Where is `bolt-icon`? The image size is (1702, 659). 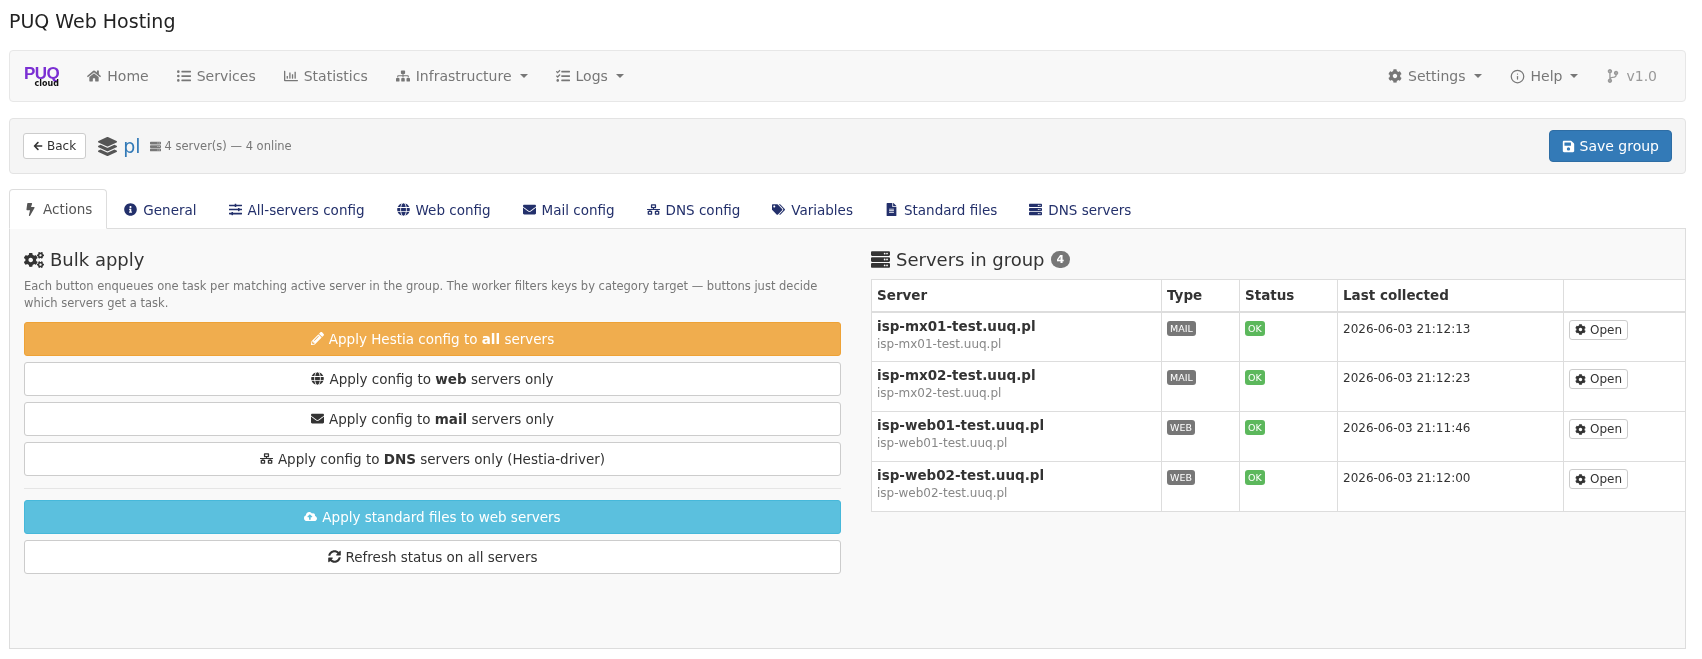
bolt-icon is located at coordinates (30, 209).